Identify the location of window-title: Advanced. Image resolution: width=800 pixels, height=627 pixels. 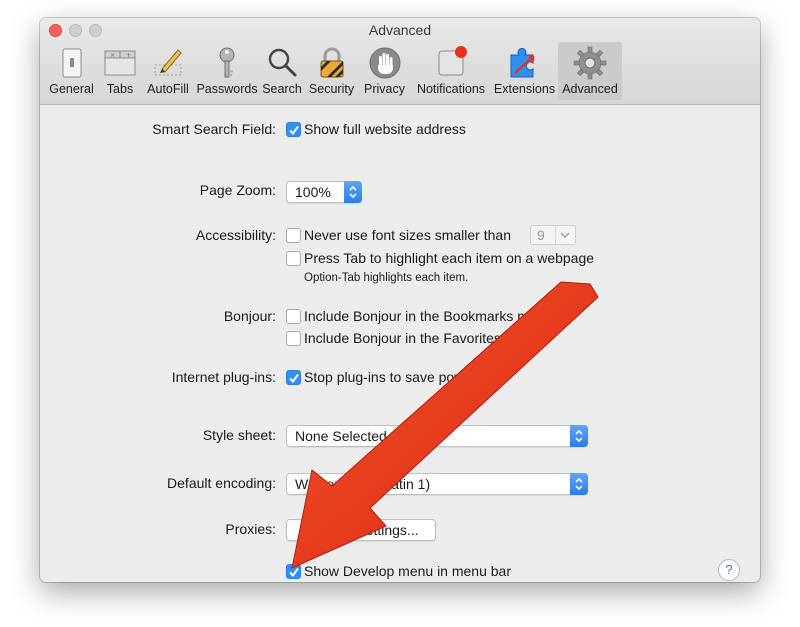
(400, 30).